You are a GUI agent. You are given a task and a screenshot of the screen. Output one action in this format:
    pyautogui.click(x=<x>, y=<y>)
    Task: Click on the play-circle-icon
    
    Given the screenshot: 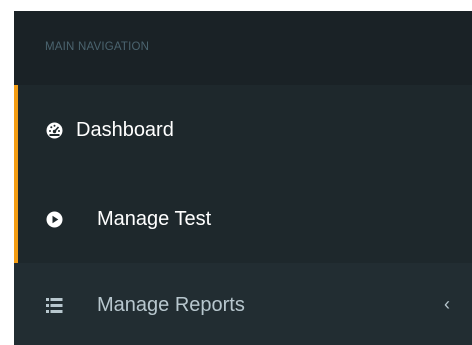 What is the action you would take?
    pyautogui.click(x=54, y=219)
    